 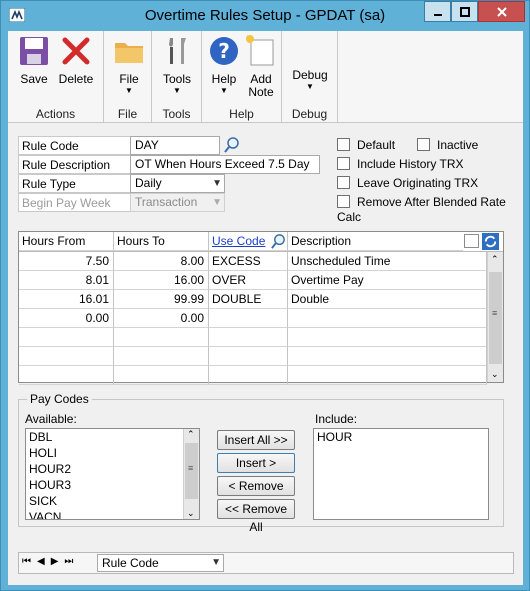 I want to click on available-list-item: HOLI, so click(x=112, y=453).